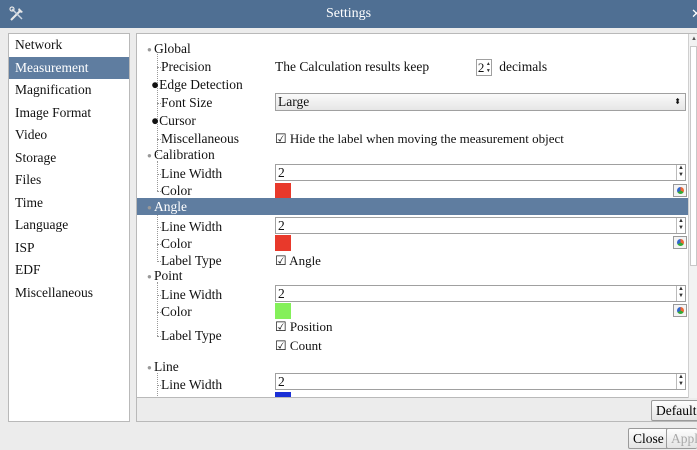  I want to click on sidebar-item-measurement: Measurement, so click(69, 67).